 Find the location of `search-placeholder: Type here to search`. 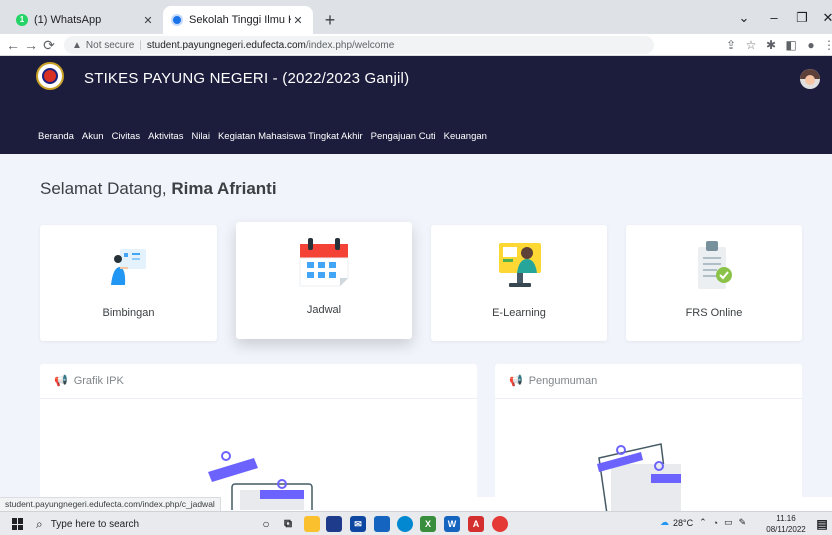

search-placeholder: Type here to search is located at coordinates (95, 524).